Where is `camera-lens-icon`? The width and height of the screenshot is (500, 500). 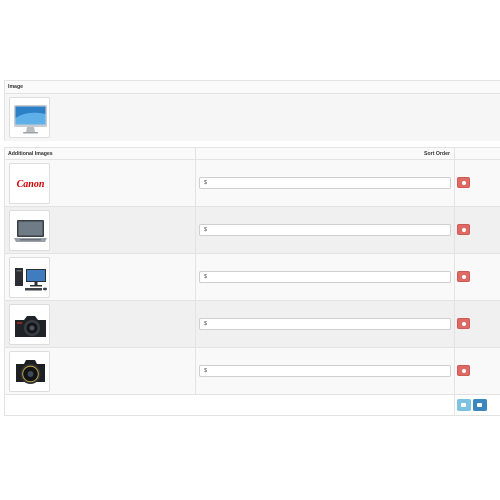
camera-lens-icon is located at coordinates (30, 372).